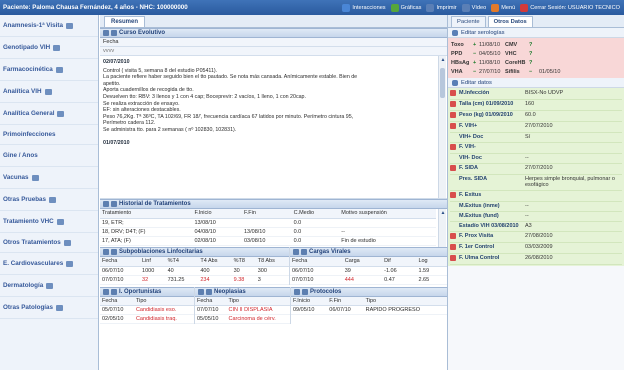  Describe the element at coordinates (536, 44) in the screenshot. I see `serologia-row: Toxo +11/08/10 CMV?` at that location.